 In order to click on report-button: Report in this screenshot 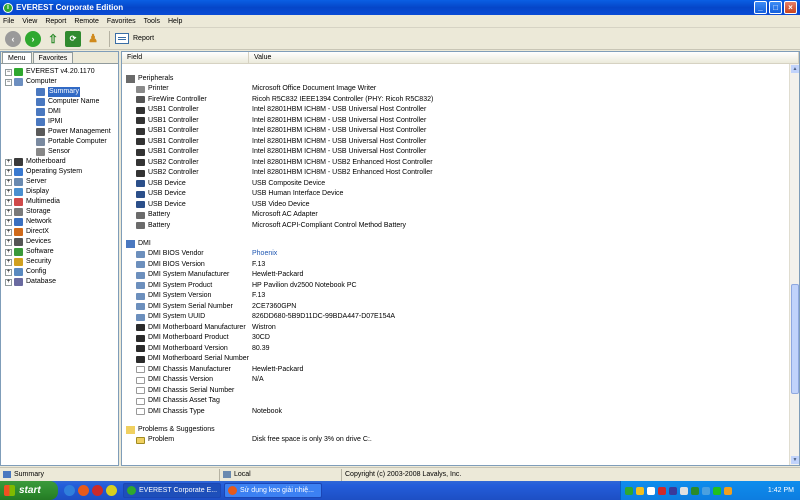, I will do `click(134, 38)`.